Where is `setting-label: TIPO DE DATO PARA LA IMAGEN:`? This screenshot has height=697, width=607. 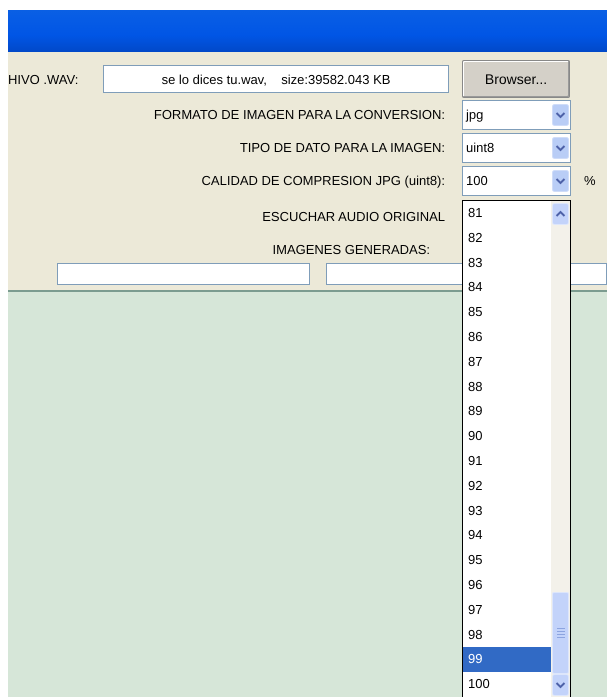
setting-label: TIPO DE DATO PARA LA IMAGEN: is located at coordinates (341, 147).